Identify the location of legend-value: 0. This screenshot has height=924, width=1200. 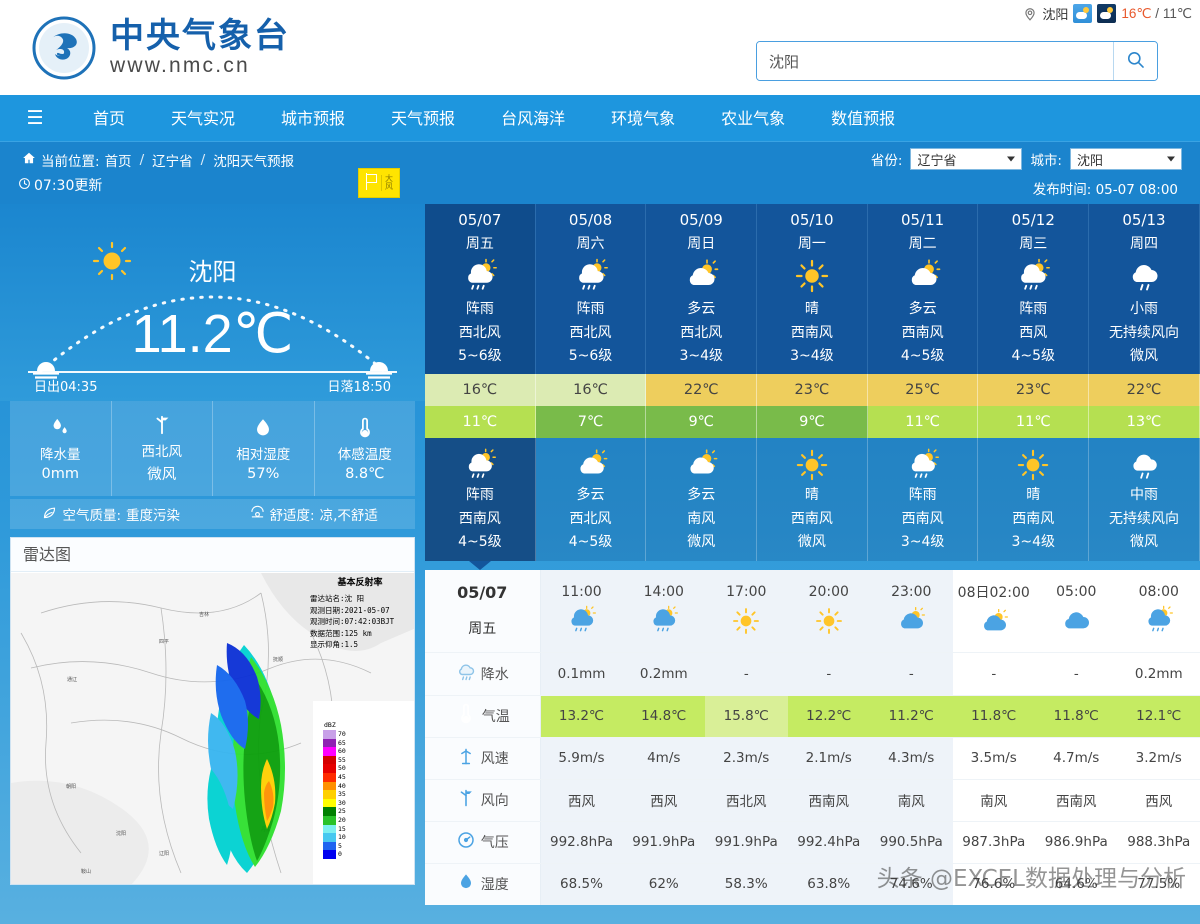
(340, 854).